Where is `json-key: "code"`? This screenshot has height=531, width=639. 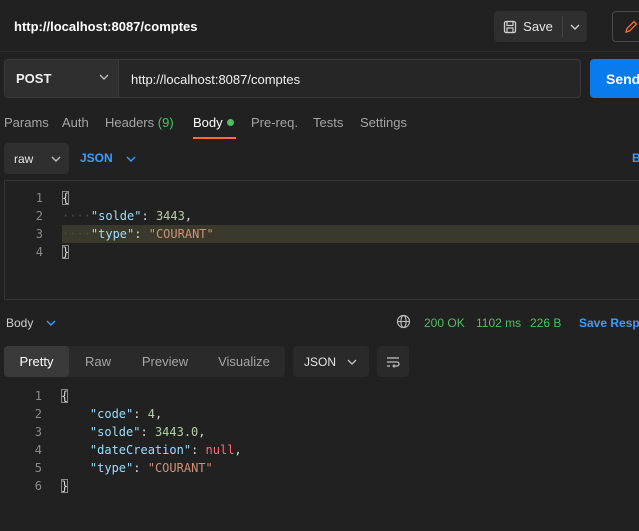
json-key: "code" is located at coordinates (111, 414).